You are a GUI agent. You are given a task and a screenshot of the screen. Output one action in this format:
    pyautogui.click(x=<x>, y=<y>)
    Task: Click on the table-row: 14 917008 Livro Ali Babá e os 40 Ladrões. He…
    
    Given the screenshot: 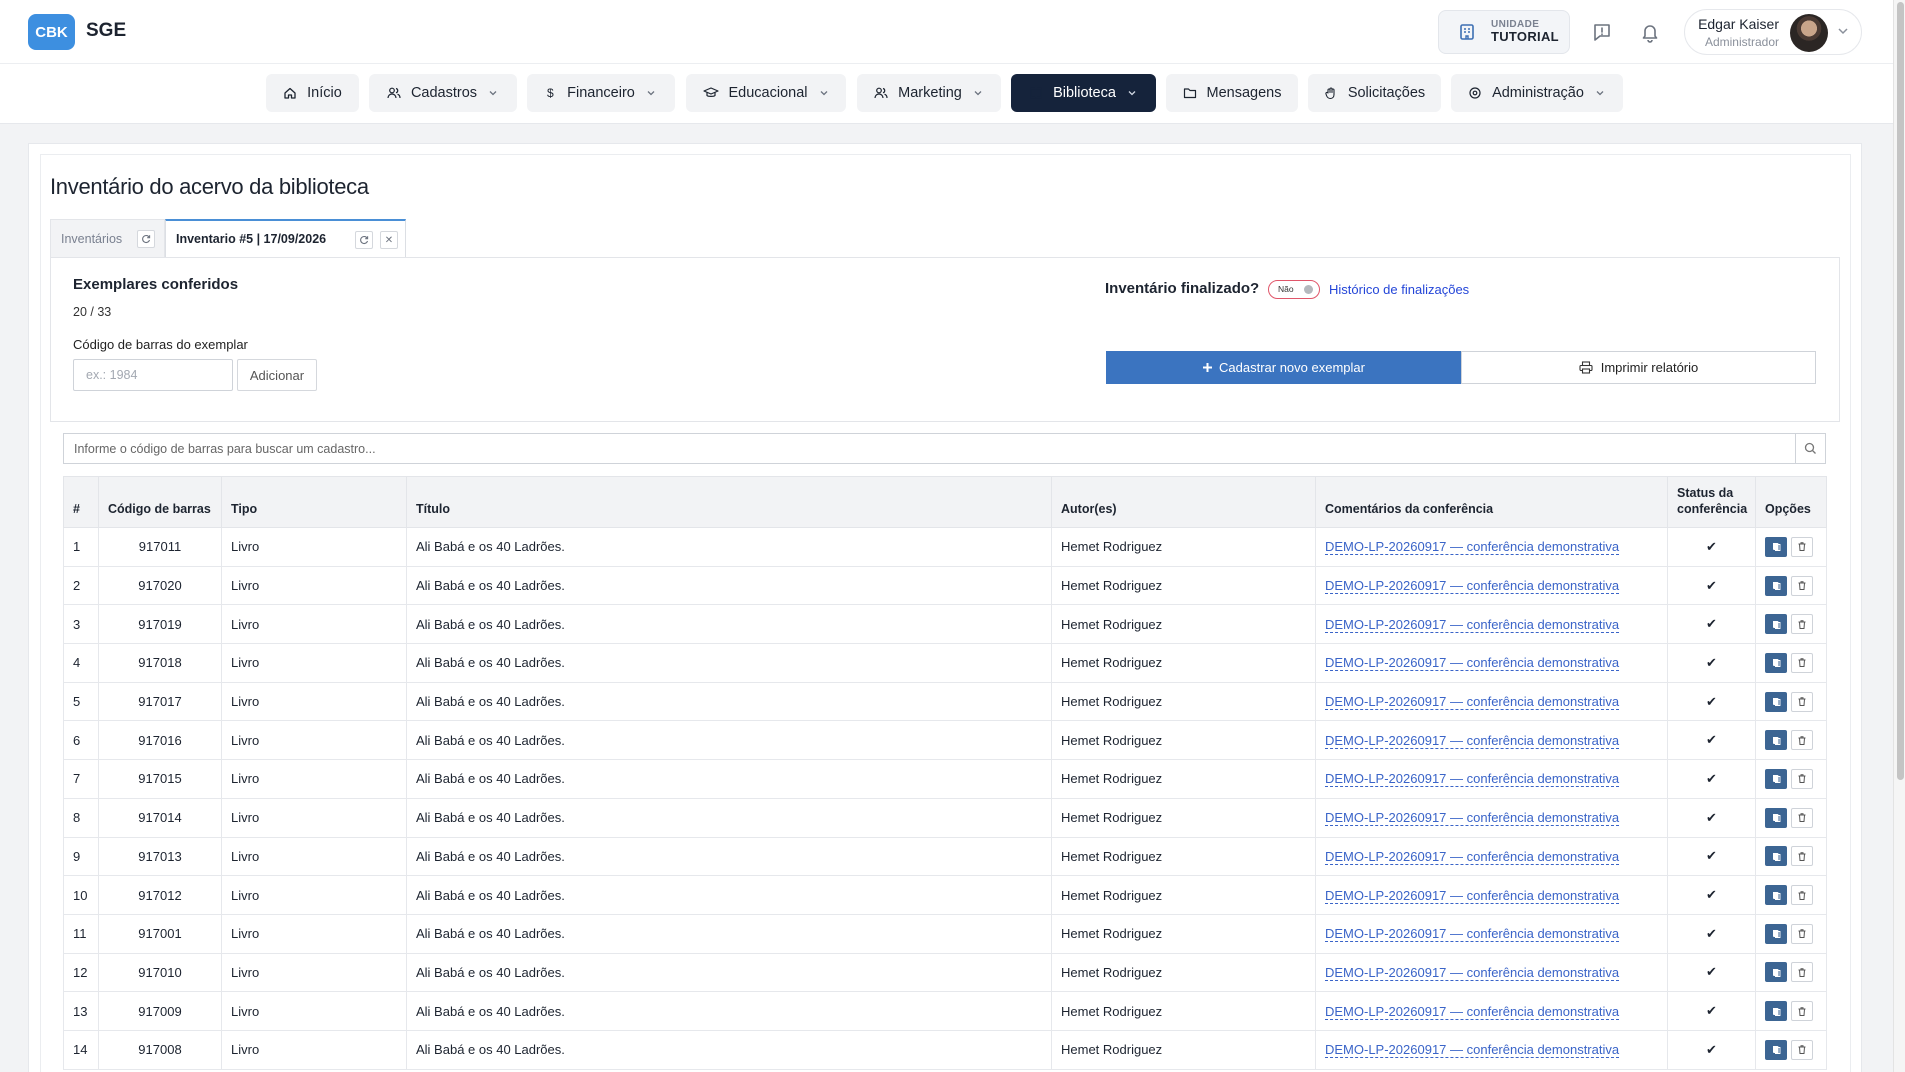 What is the action you would take?
    pyautogui.click(x=945, y=1049)
    